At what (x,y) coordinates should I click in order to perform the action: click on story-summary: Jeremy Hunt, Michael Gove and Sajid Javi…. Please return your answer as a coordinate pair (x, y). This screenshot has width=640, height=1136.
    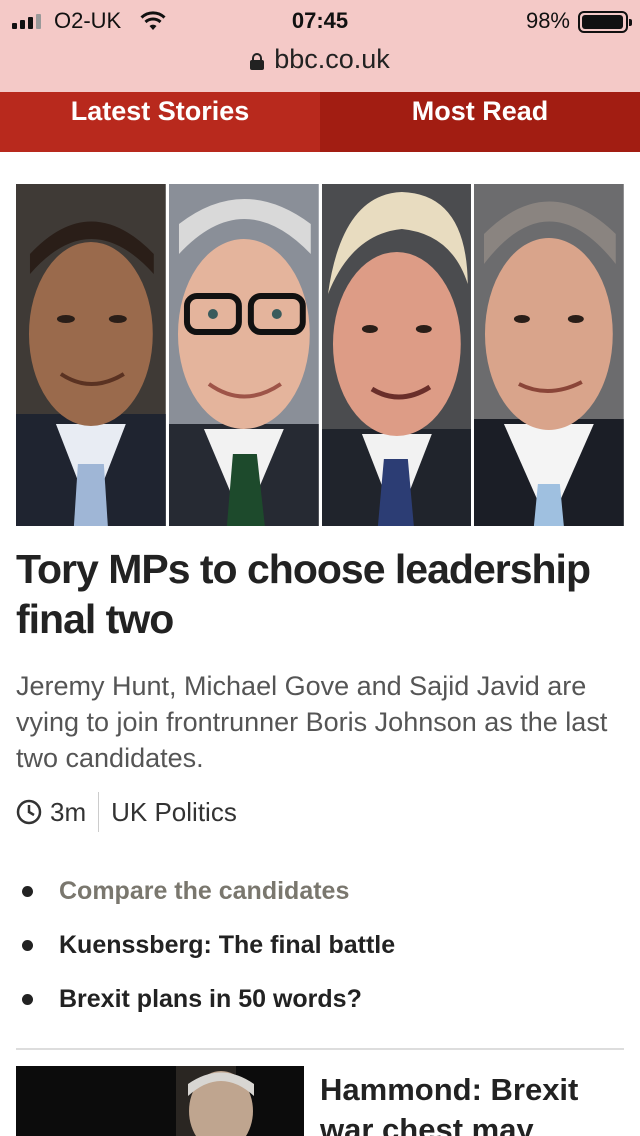
    Looking at the image, I should click on (312, 722).